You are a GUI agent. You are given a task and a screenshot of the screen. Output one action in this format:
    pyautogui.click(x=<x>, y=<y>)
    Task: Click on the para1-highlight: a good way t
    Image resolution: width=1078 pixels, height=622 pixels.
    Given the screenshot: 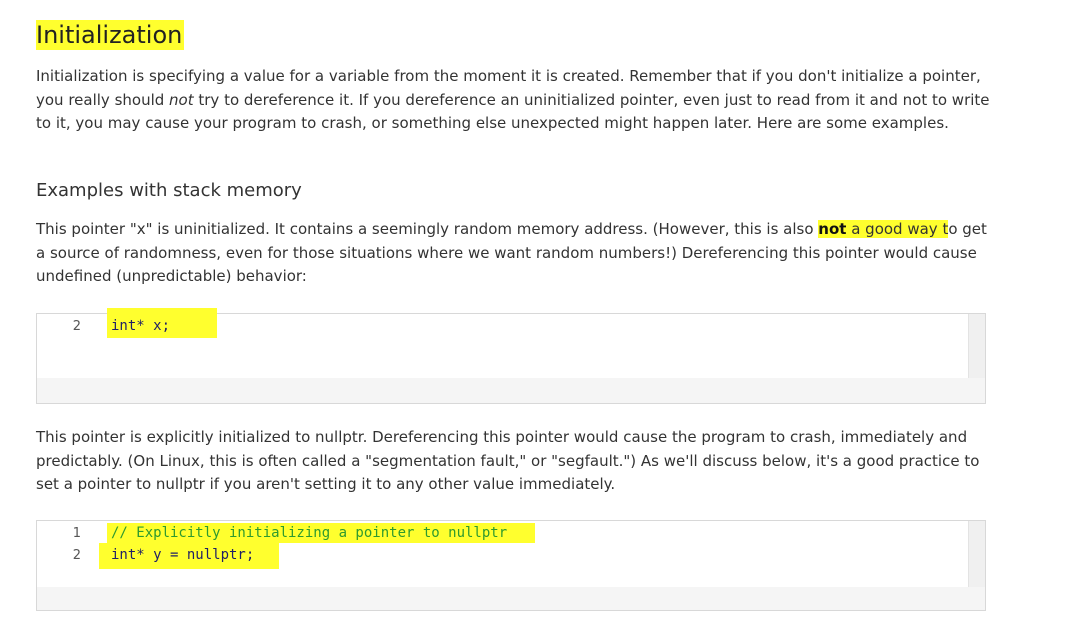 What is the action you would take?
    pyautogui.click(x=897, y=229)
    